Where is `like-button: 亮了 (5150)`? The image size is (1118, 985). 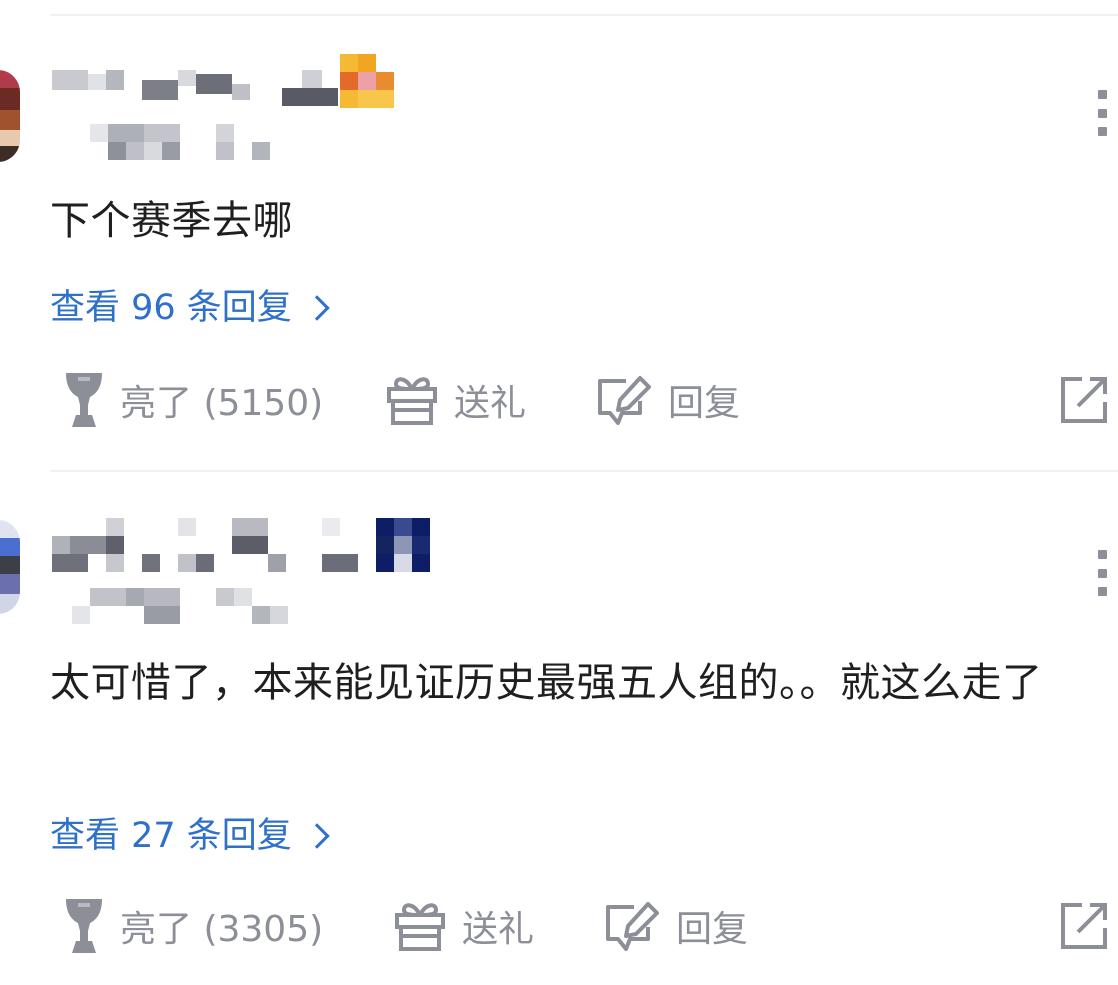 like-button: 亮了 (5150) is located at coordinates (193, 400).